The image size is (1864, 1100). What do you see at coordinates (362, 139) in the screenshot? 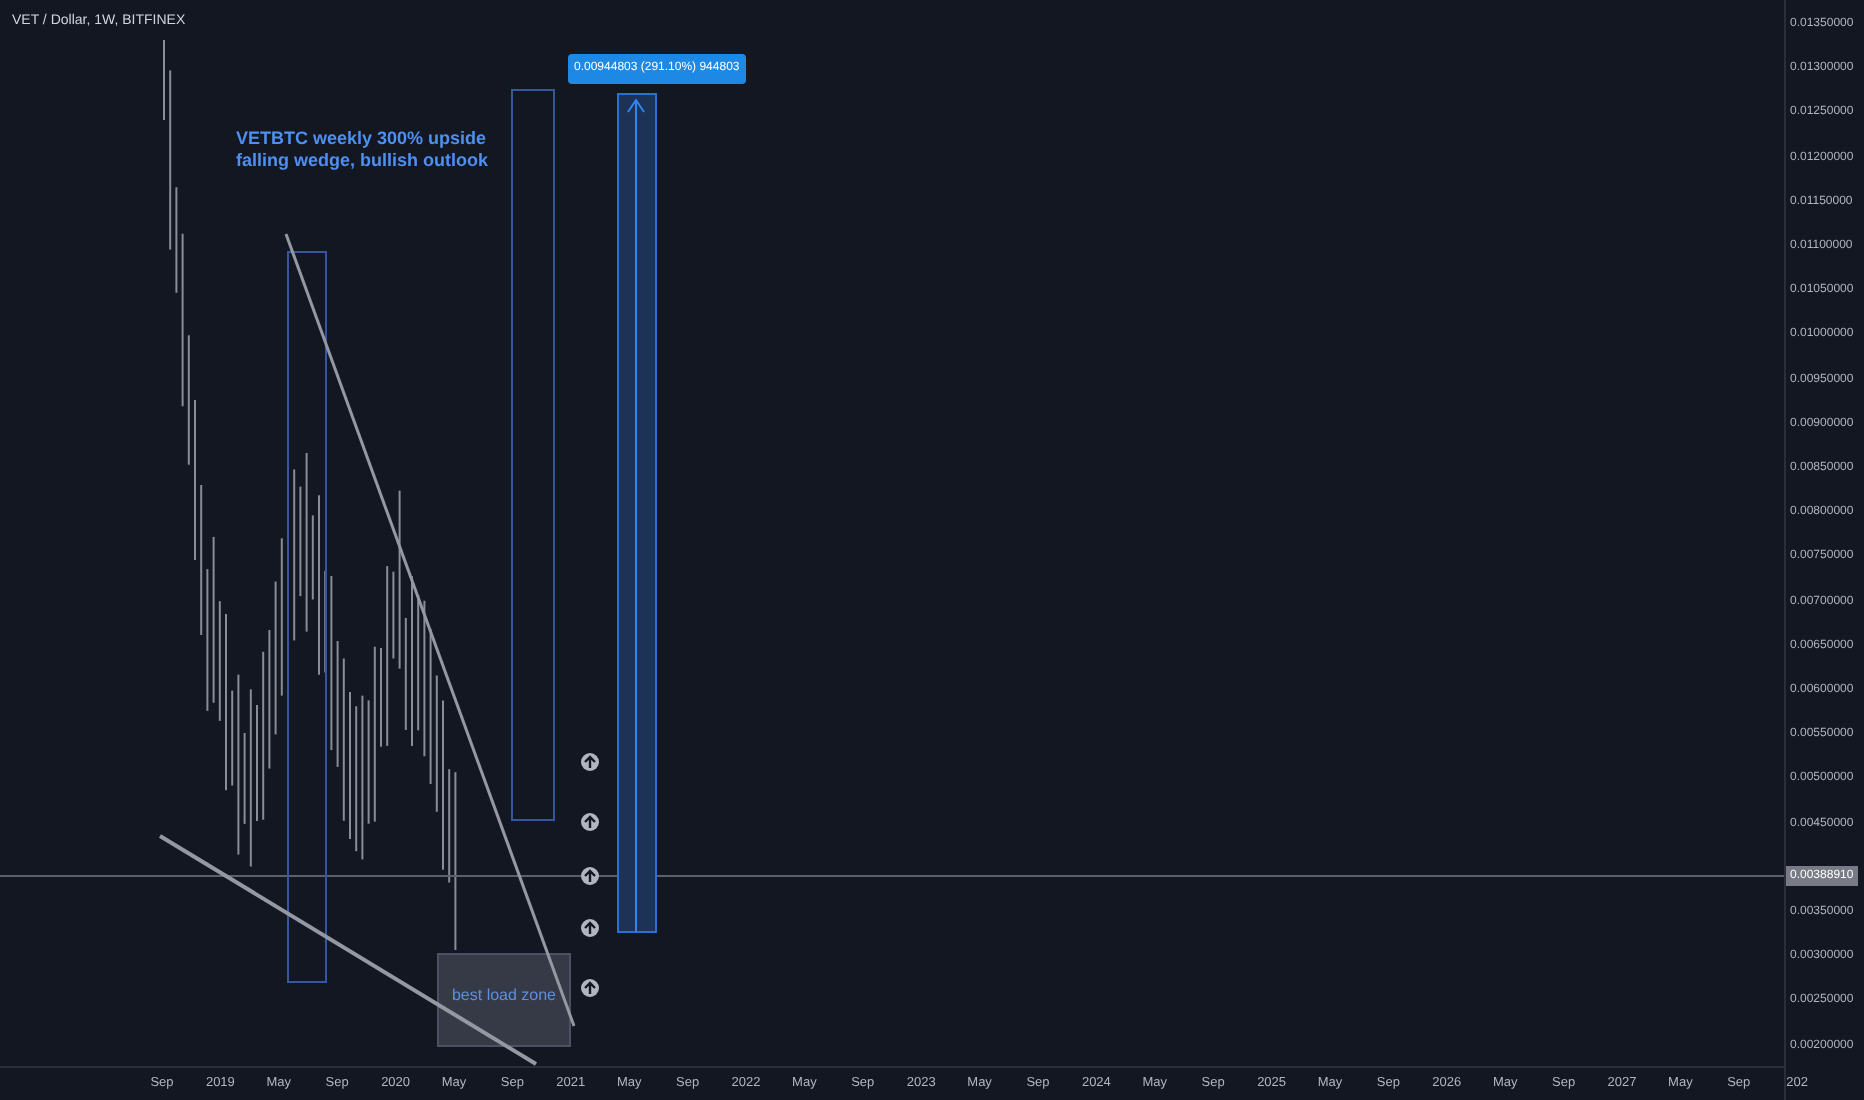
I see `annotation-text: VETBTC weekly 300% upside` at bounding box center [362, 139].